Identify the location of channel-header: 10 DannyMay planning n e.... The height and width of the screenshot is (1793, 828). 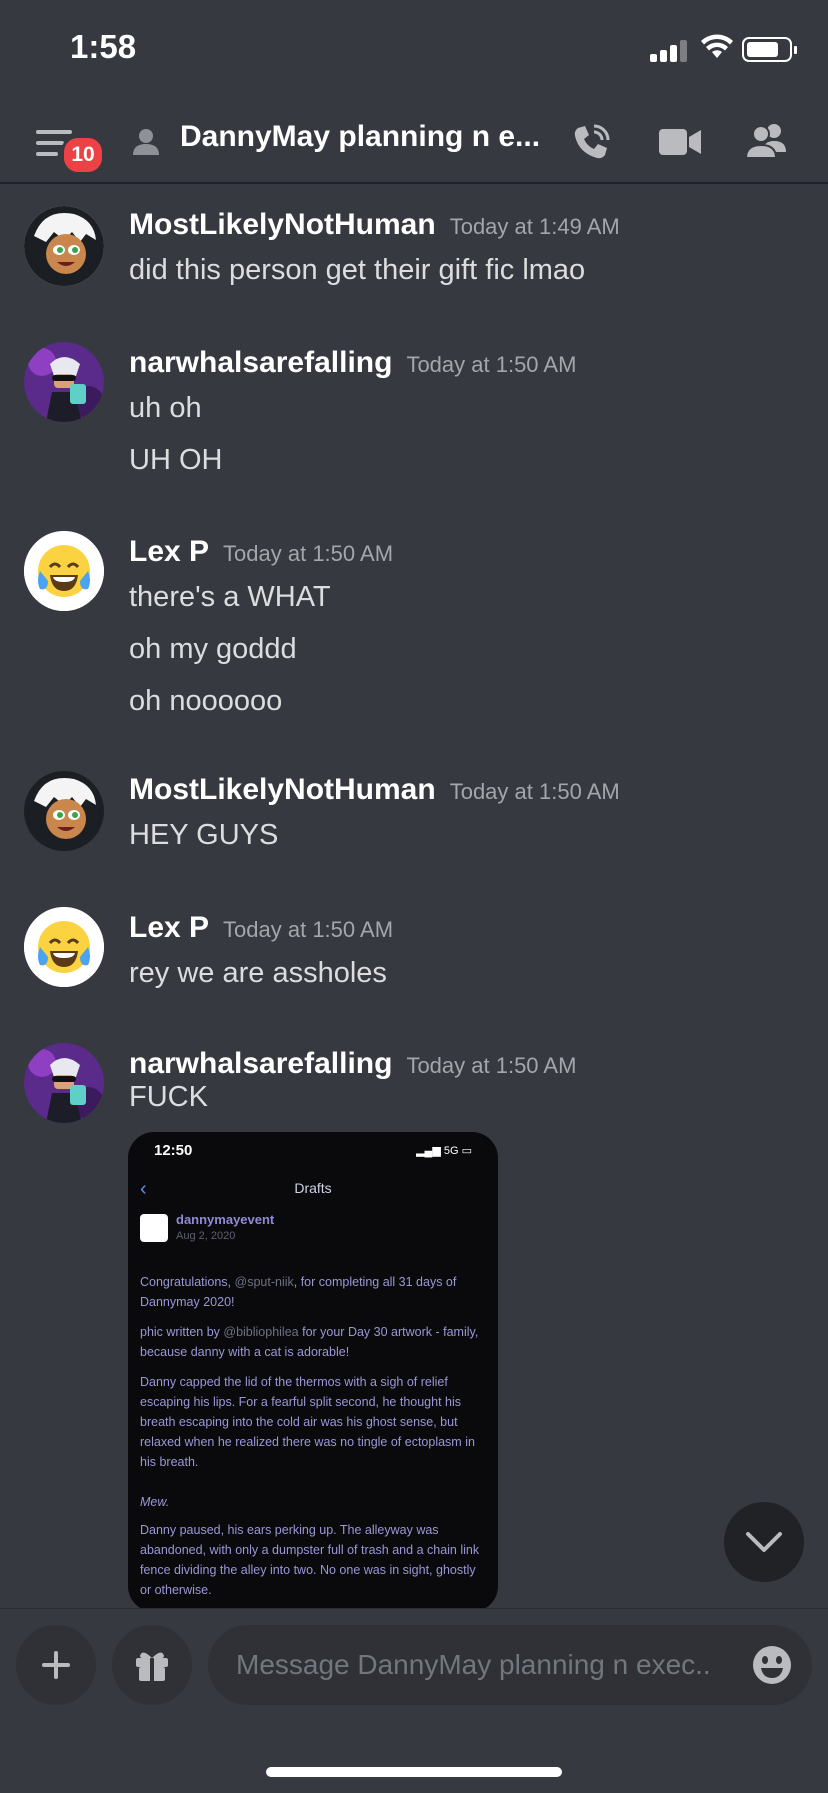
(414, 142).